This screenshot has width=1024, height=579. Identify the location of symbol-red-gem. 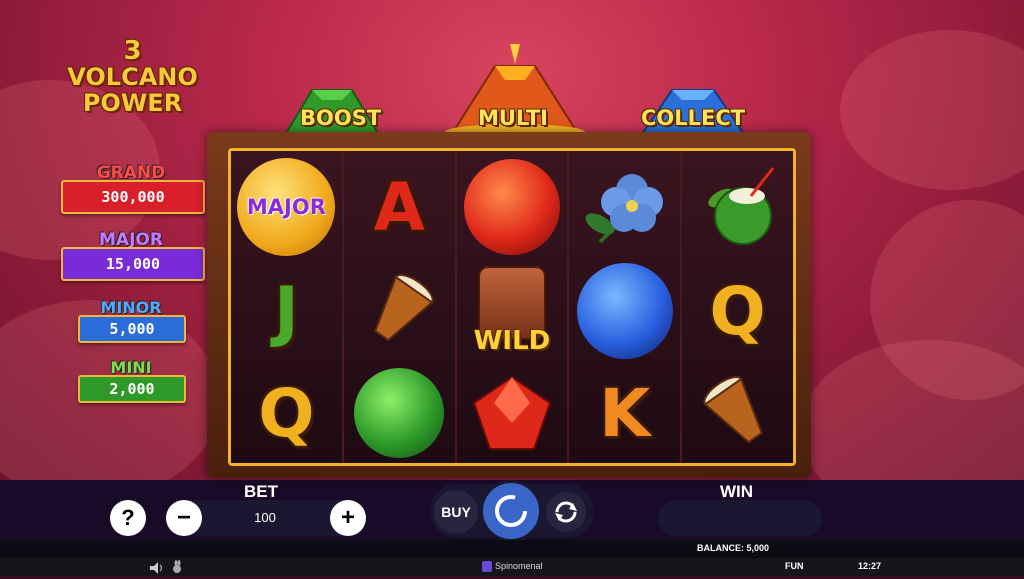
(512, 413).